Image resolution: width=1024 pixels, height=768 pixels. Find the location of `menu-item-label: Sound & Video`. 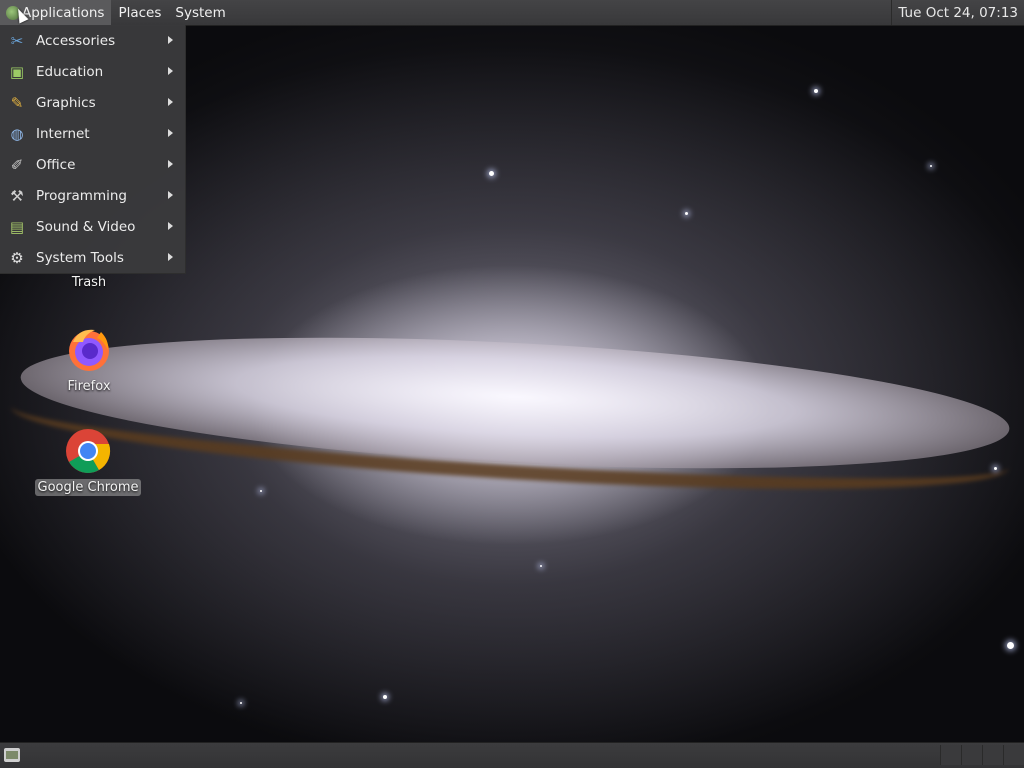

menu-item-label: Sound & Video is located at coordinates (86, 226).